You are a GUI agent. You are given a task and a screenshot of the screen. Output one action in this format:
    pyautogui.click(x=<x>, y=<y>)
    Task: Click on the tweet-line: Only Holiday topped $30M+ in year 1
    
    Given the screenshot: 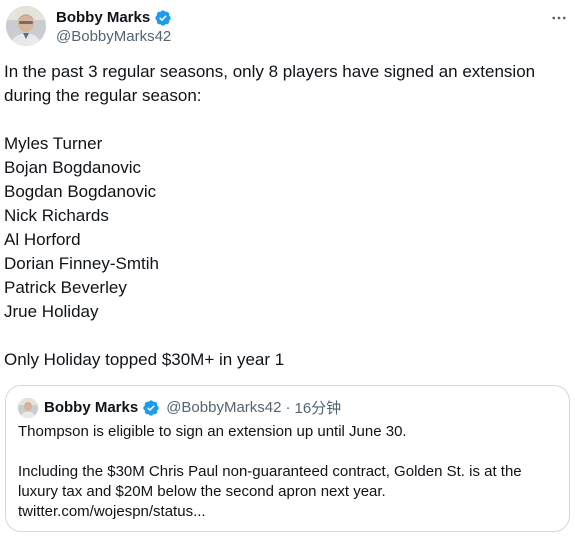 What is the action you would take?
    pyautogui.click(x=144, y=359)
    